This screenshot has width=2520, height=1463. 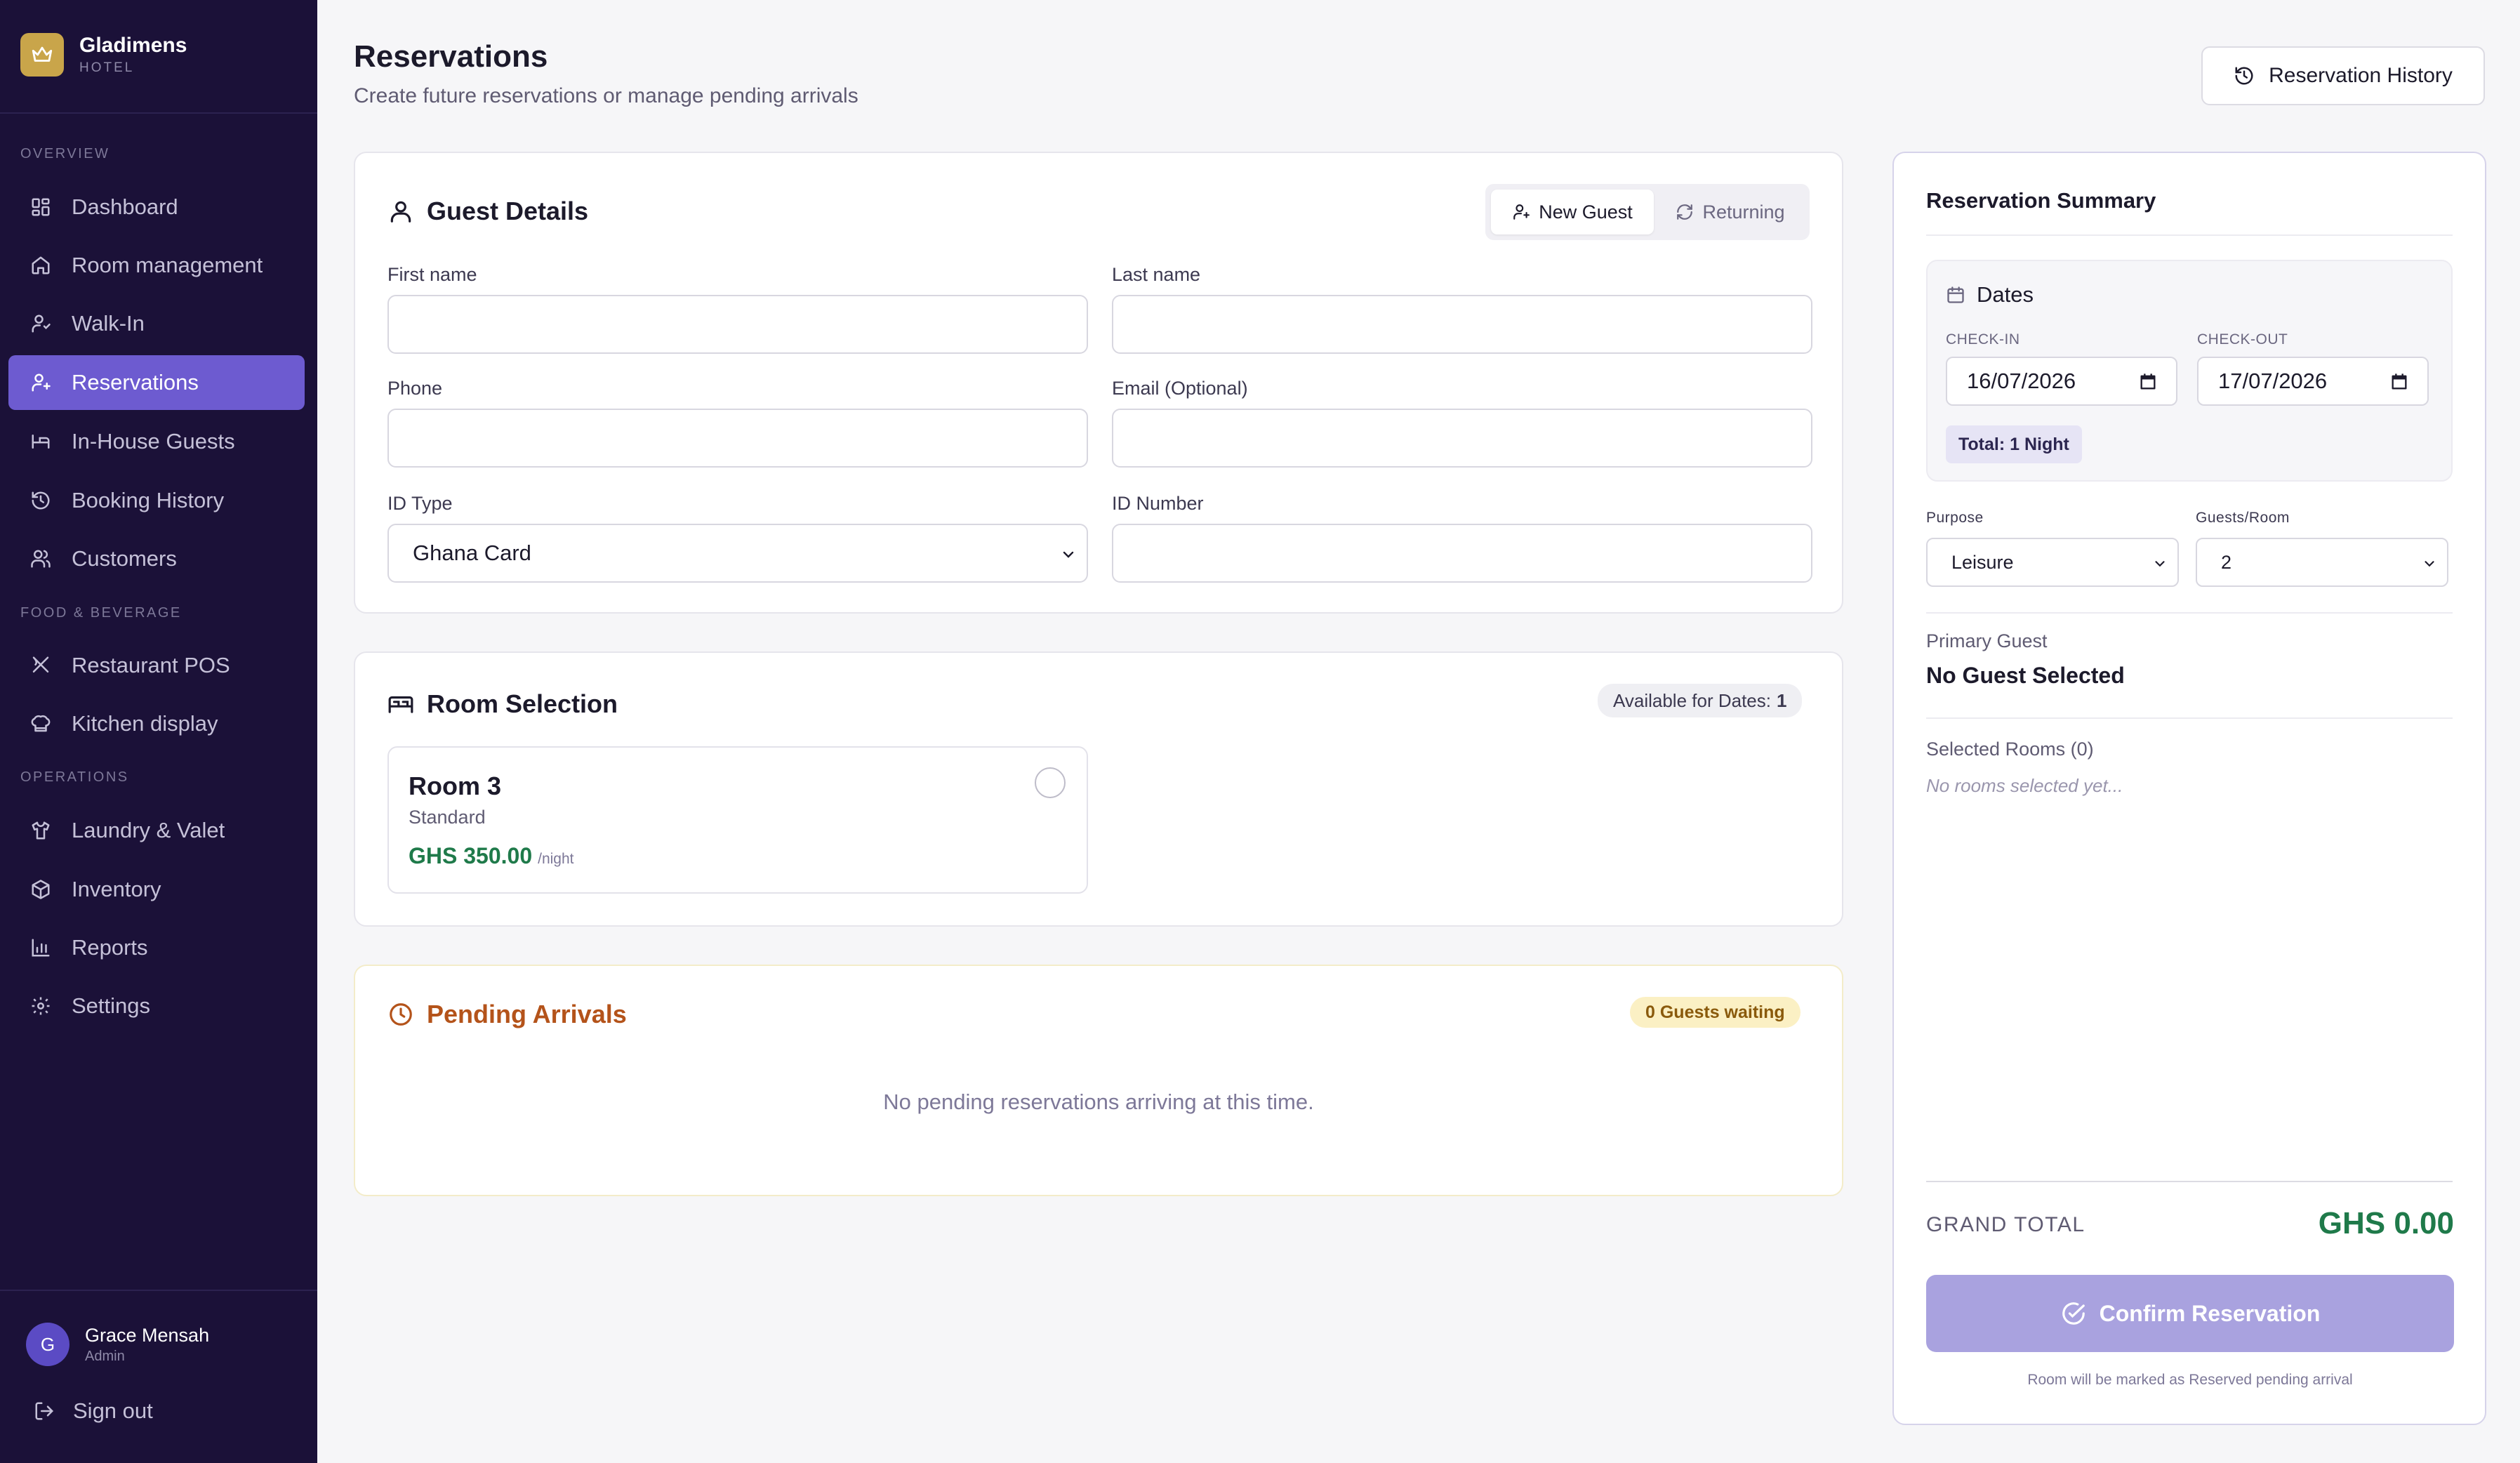 What do you see at coordinates (156, 947) in the screenshot?
I see `sidebar-item-reports: Reports` at bounding box center [156, 947].